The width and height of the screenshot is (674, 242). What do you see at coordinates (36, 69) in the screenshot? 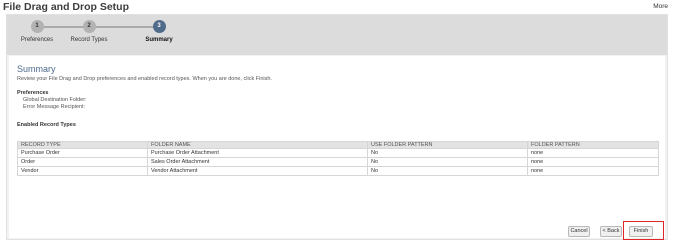
I see `summary-heading: Summary` at bounding box center [36, 69].